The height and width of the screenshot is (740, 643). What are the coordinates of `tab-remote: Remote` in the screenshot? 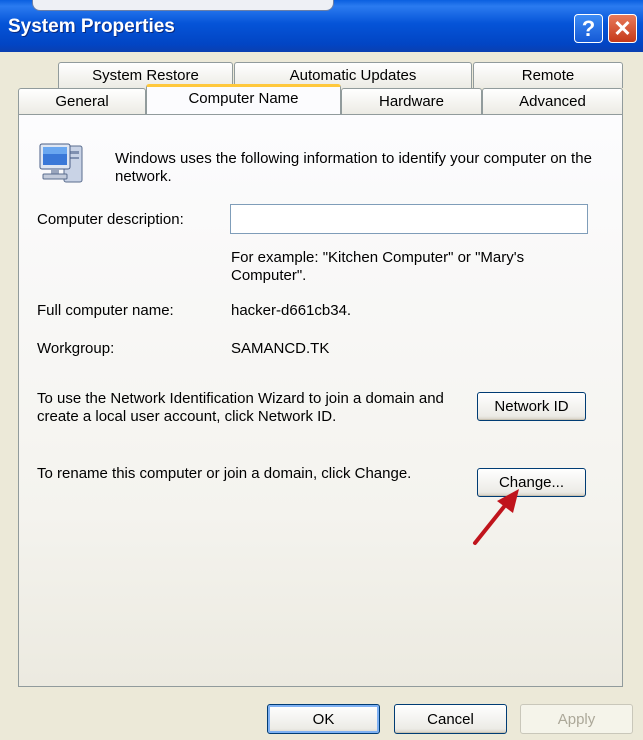 It's located at (548, 75).